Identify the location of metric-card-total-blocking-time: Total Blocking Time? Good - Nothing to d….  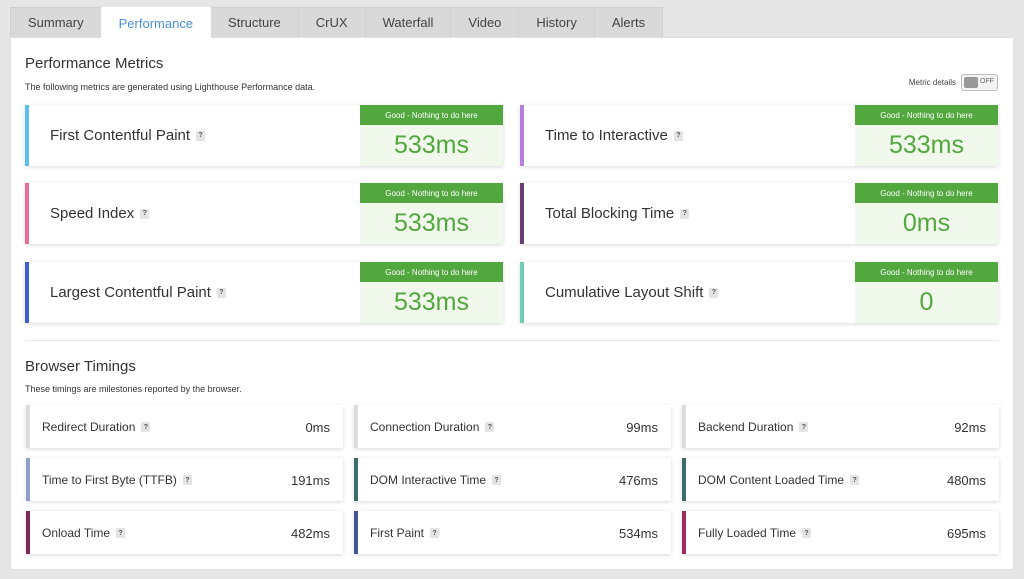
(759, 213).